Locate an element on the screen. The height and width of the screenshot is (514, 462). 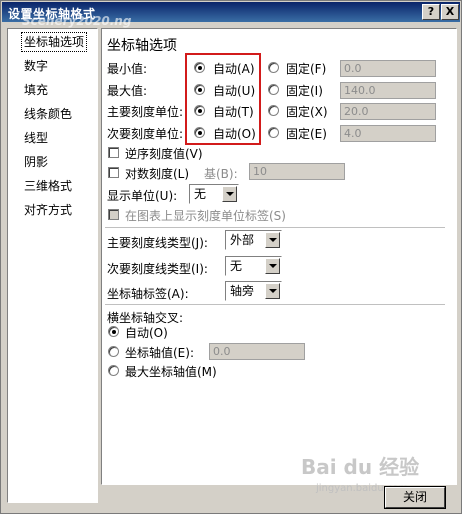
major-tick-select: 外部 is located at coordinates (253, 240).